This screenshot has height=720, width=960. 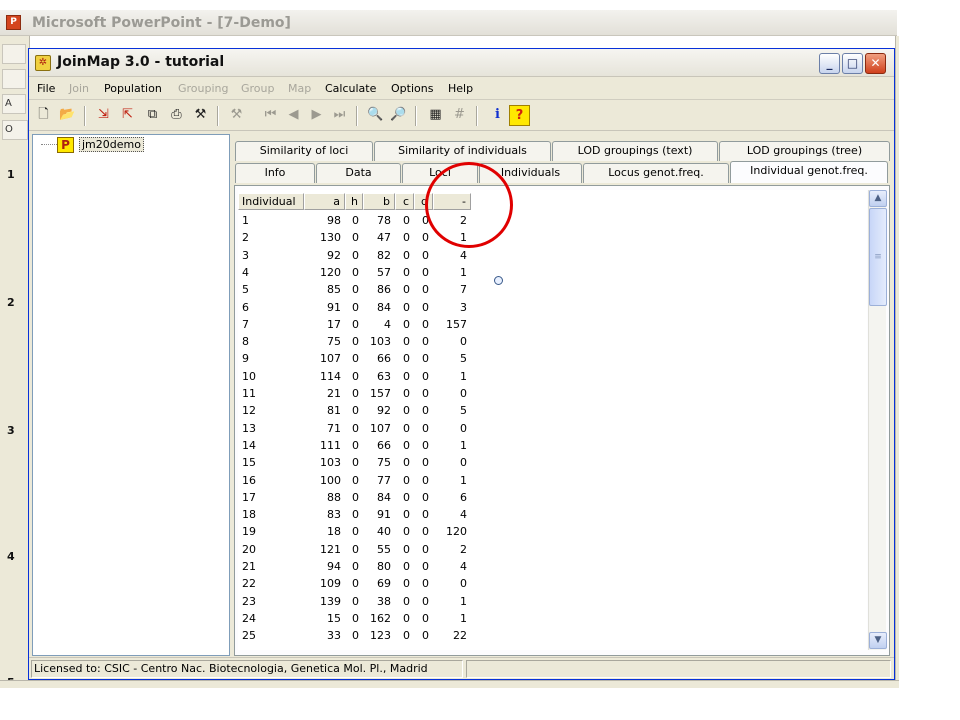 What do you see at coordinates (379, 497) in the screenshot?
I see `cell-b: 84` at bounding box center [379, 497].